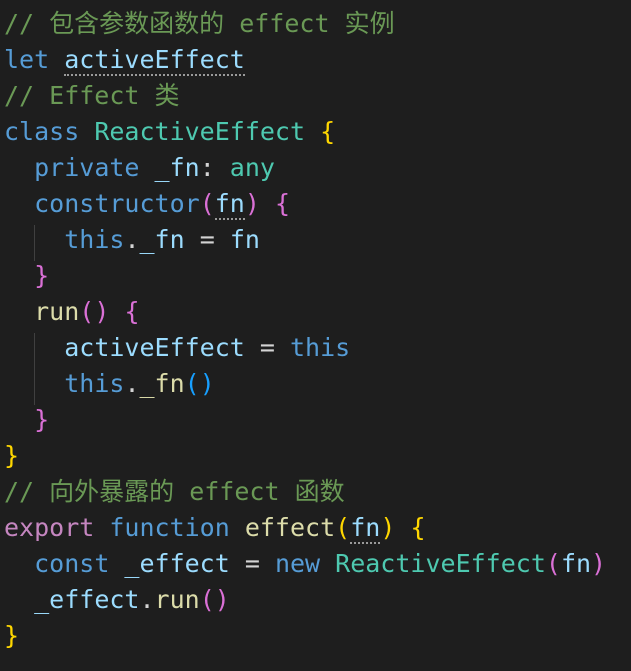 The height and width of the screenshot is (671, 631). I want to click on code-line: const _effect = new ReactiveEffect(fn), so click(305, 564).